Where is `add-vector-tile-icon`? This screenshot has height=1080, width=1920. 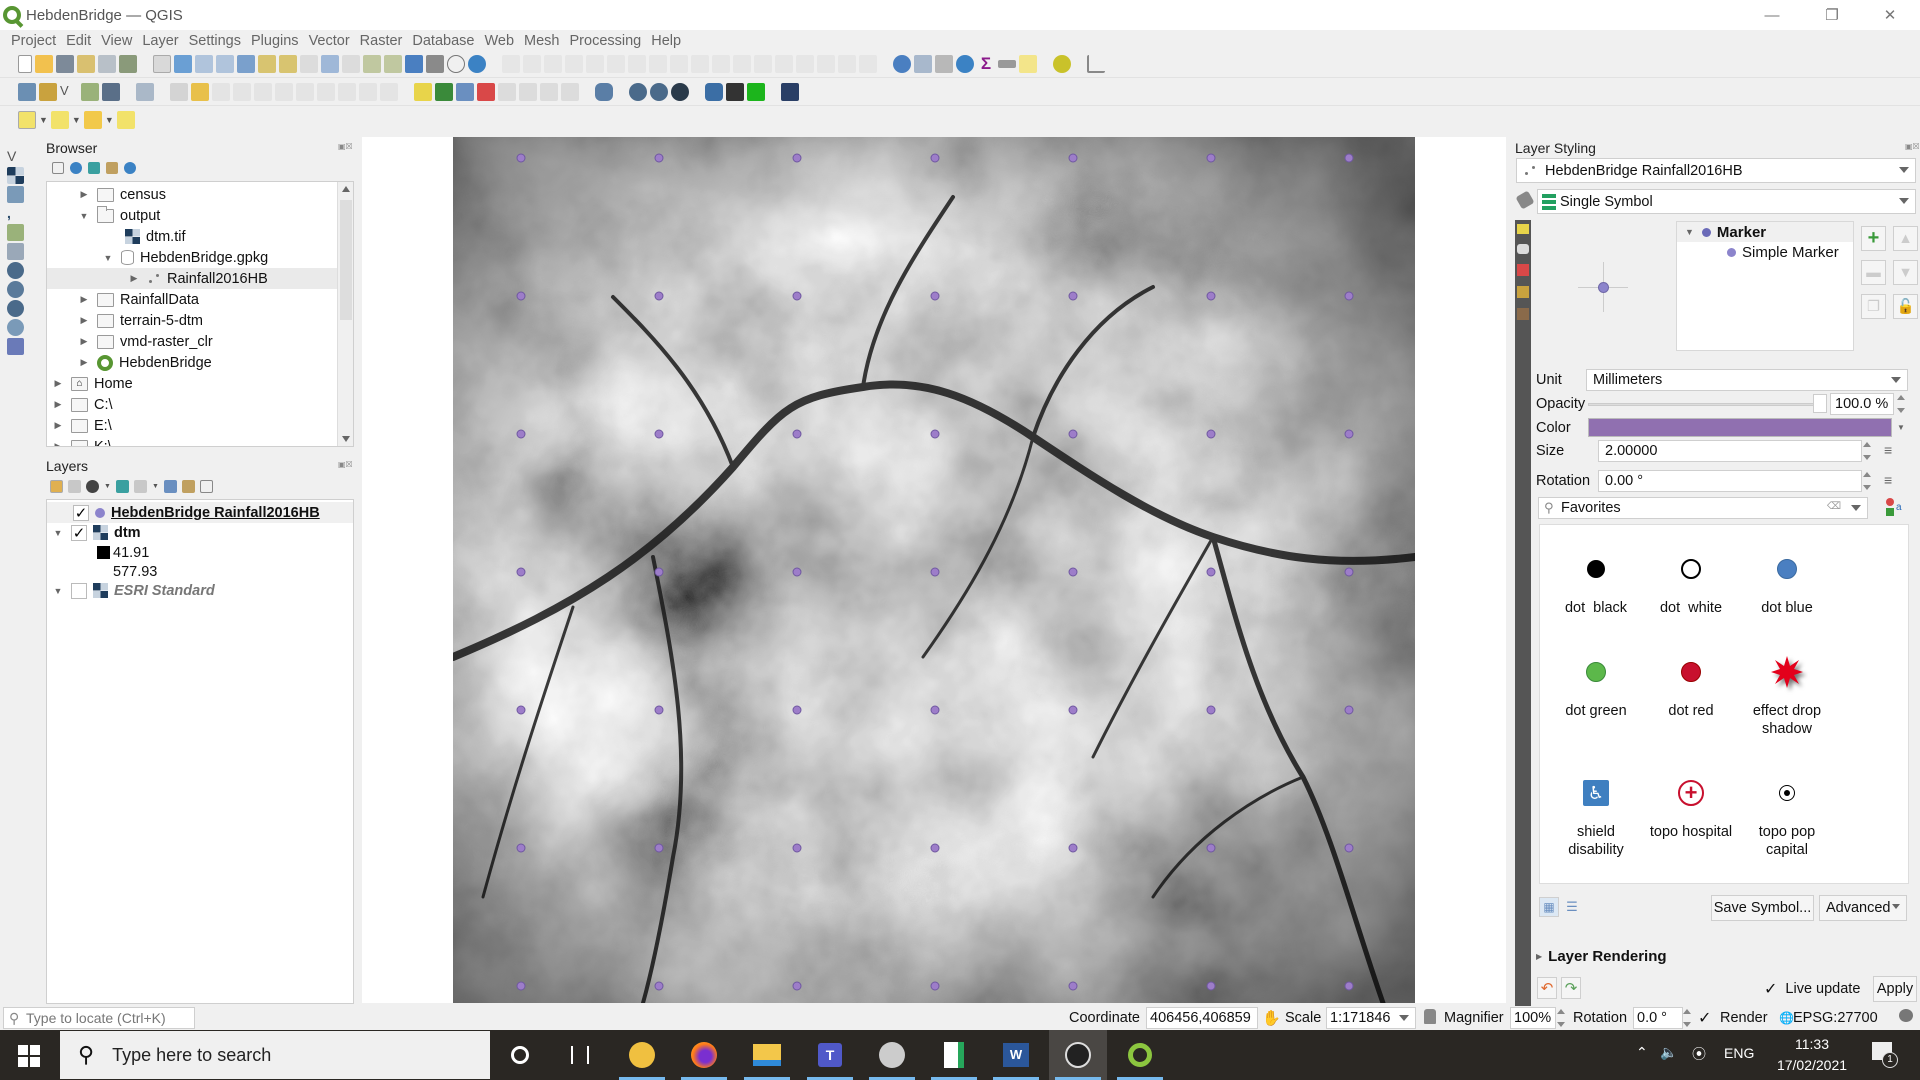
add-vector-tile-icon is located at coordinates (15, 346).